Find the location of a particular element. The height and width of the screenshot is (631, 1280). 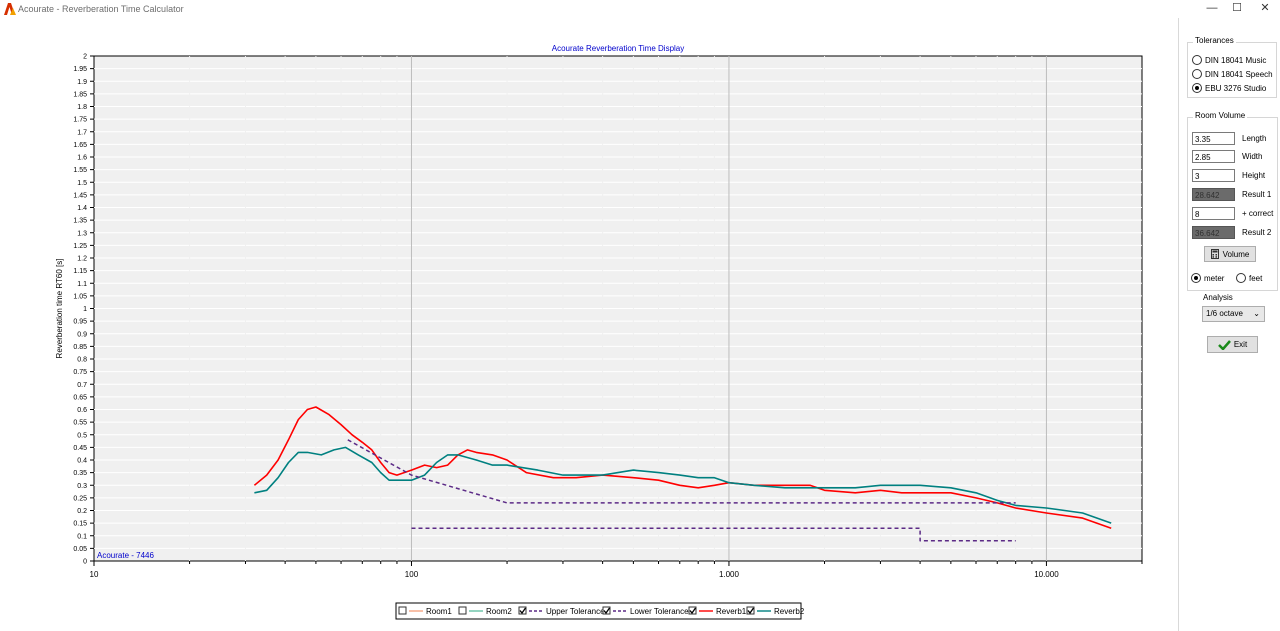

maximize-button: ☐ is located at coordinates (1237, 9).